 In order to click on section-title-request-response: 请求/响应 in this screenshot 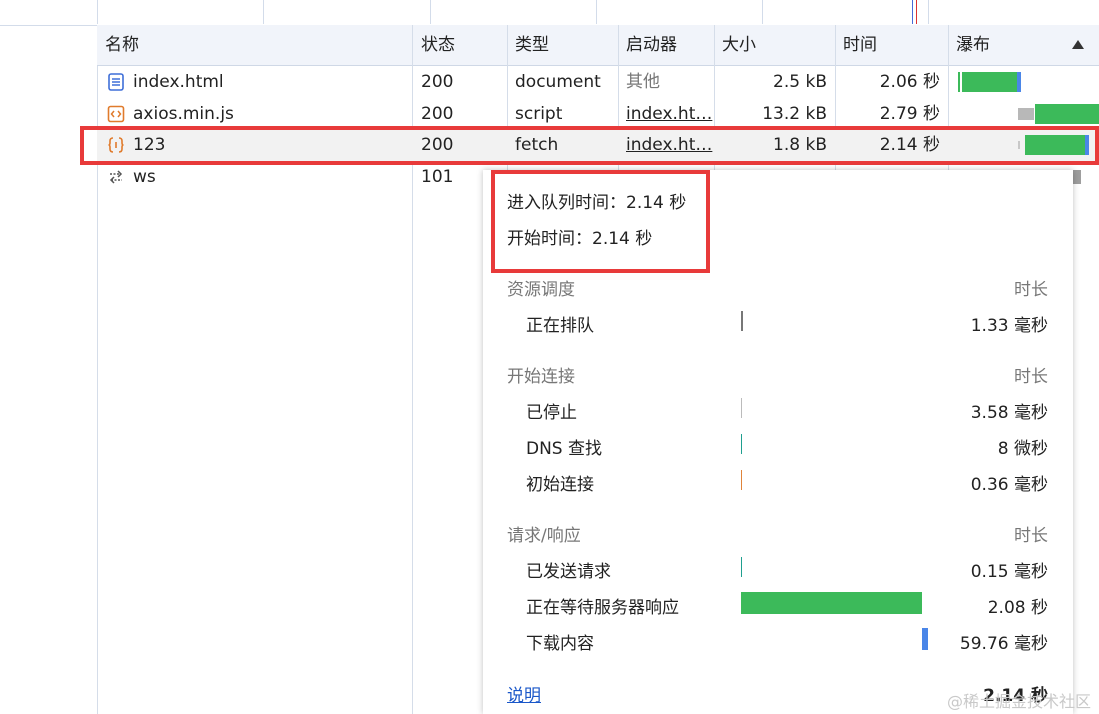, I will do `click(544, 536)`.